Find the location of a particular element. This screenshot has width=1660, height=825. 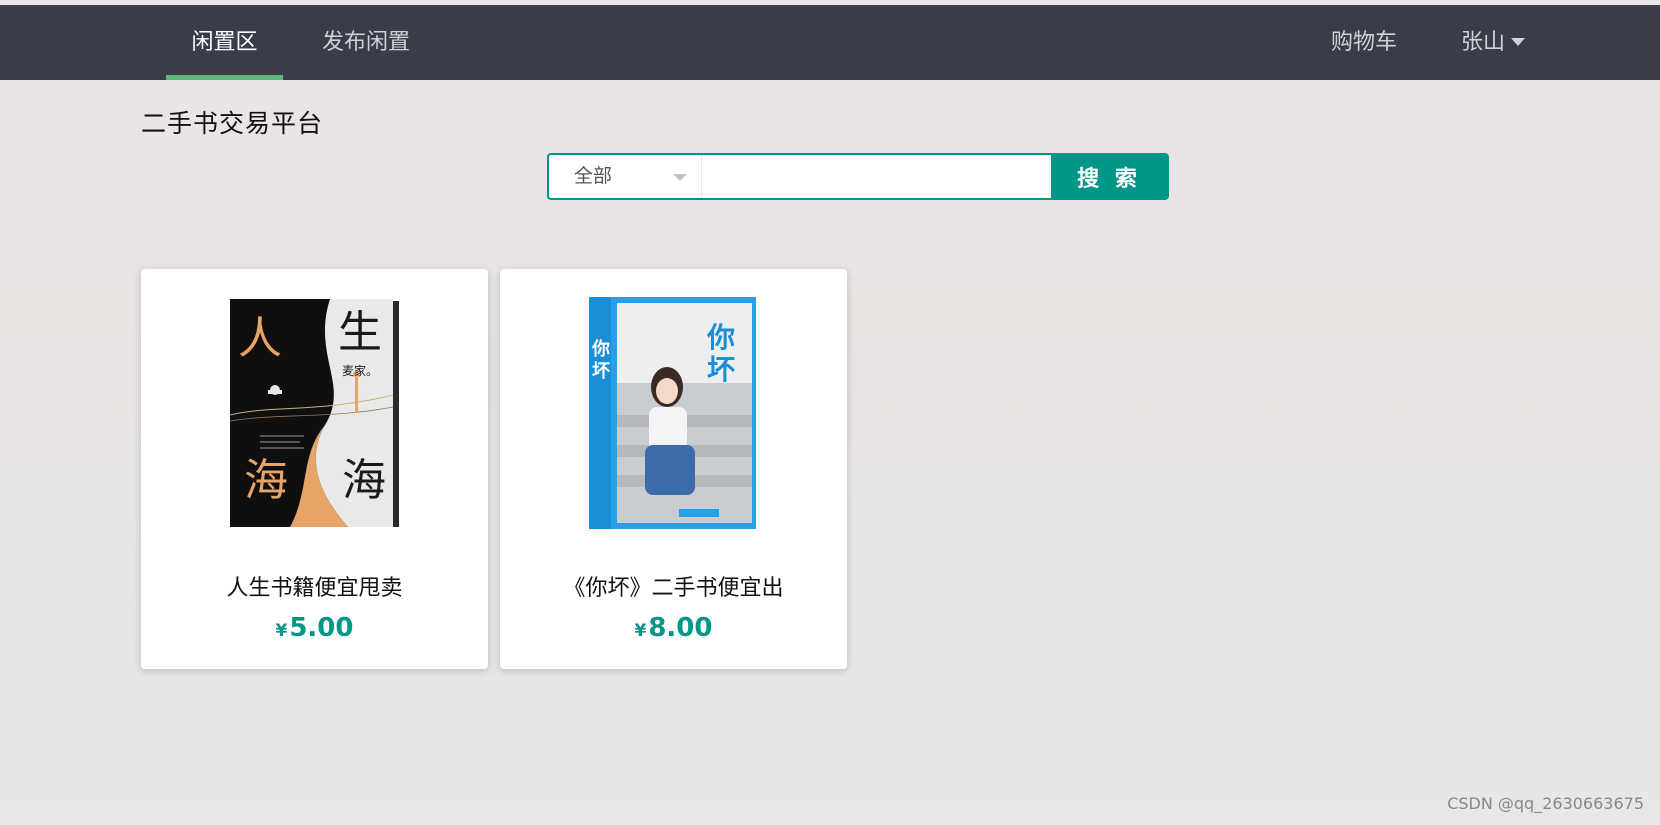

price-value: 5.00 is located at coordinates (321, 628).